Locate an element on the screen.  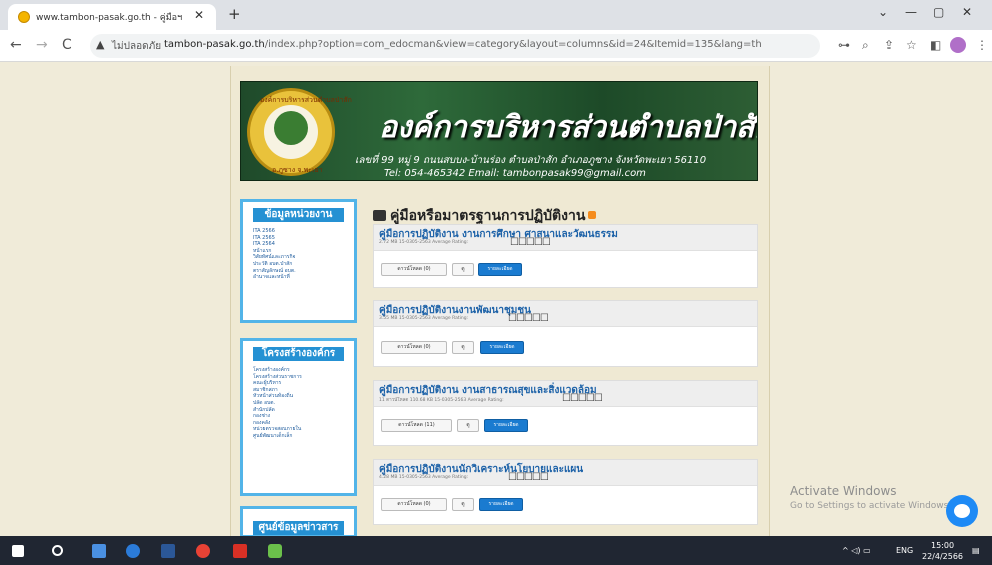
messenger-icon is located at coordinates (962, 511).